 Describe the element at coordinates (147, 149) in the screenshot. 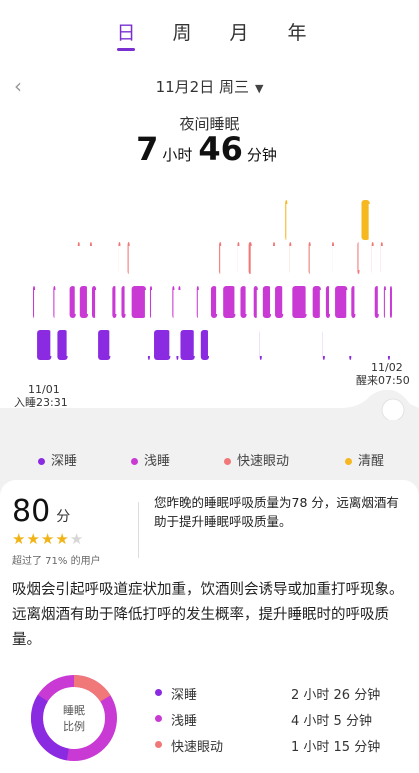

I see `duration-hours: 7` at that location.